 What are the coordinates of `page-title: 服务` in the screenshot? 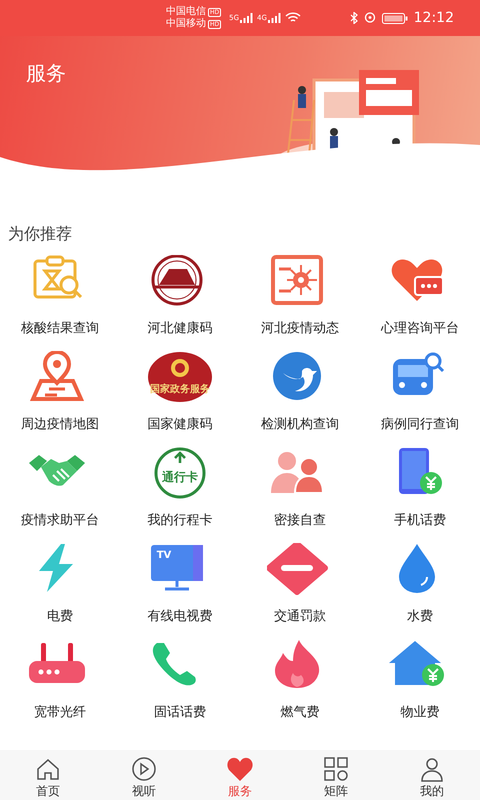 It's located at (46, 73).